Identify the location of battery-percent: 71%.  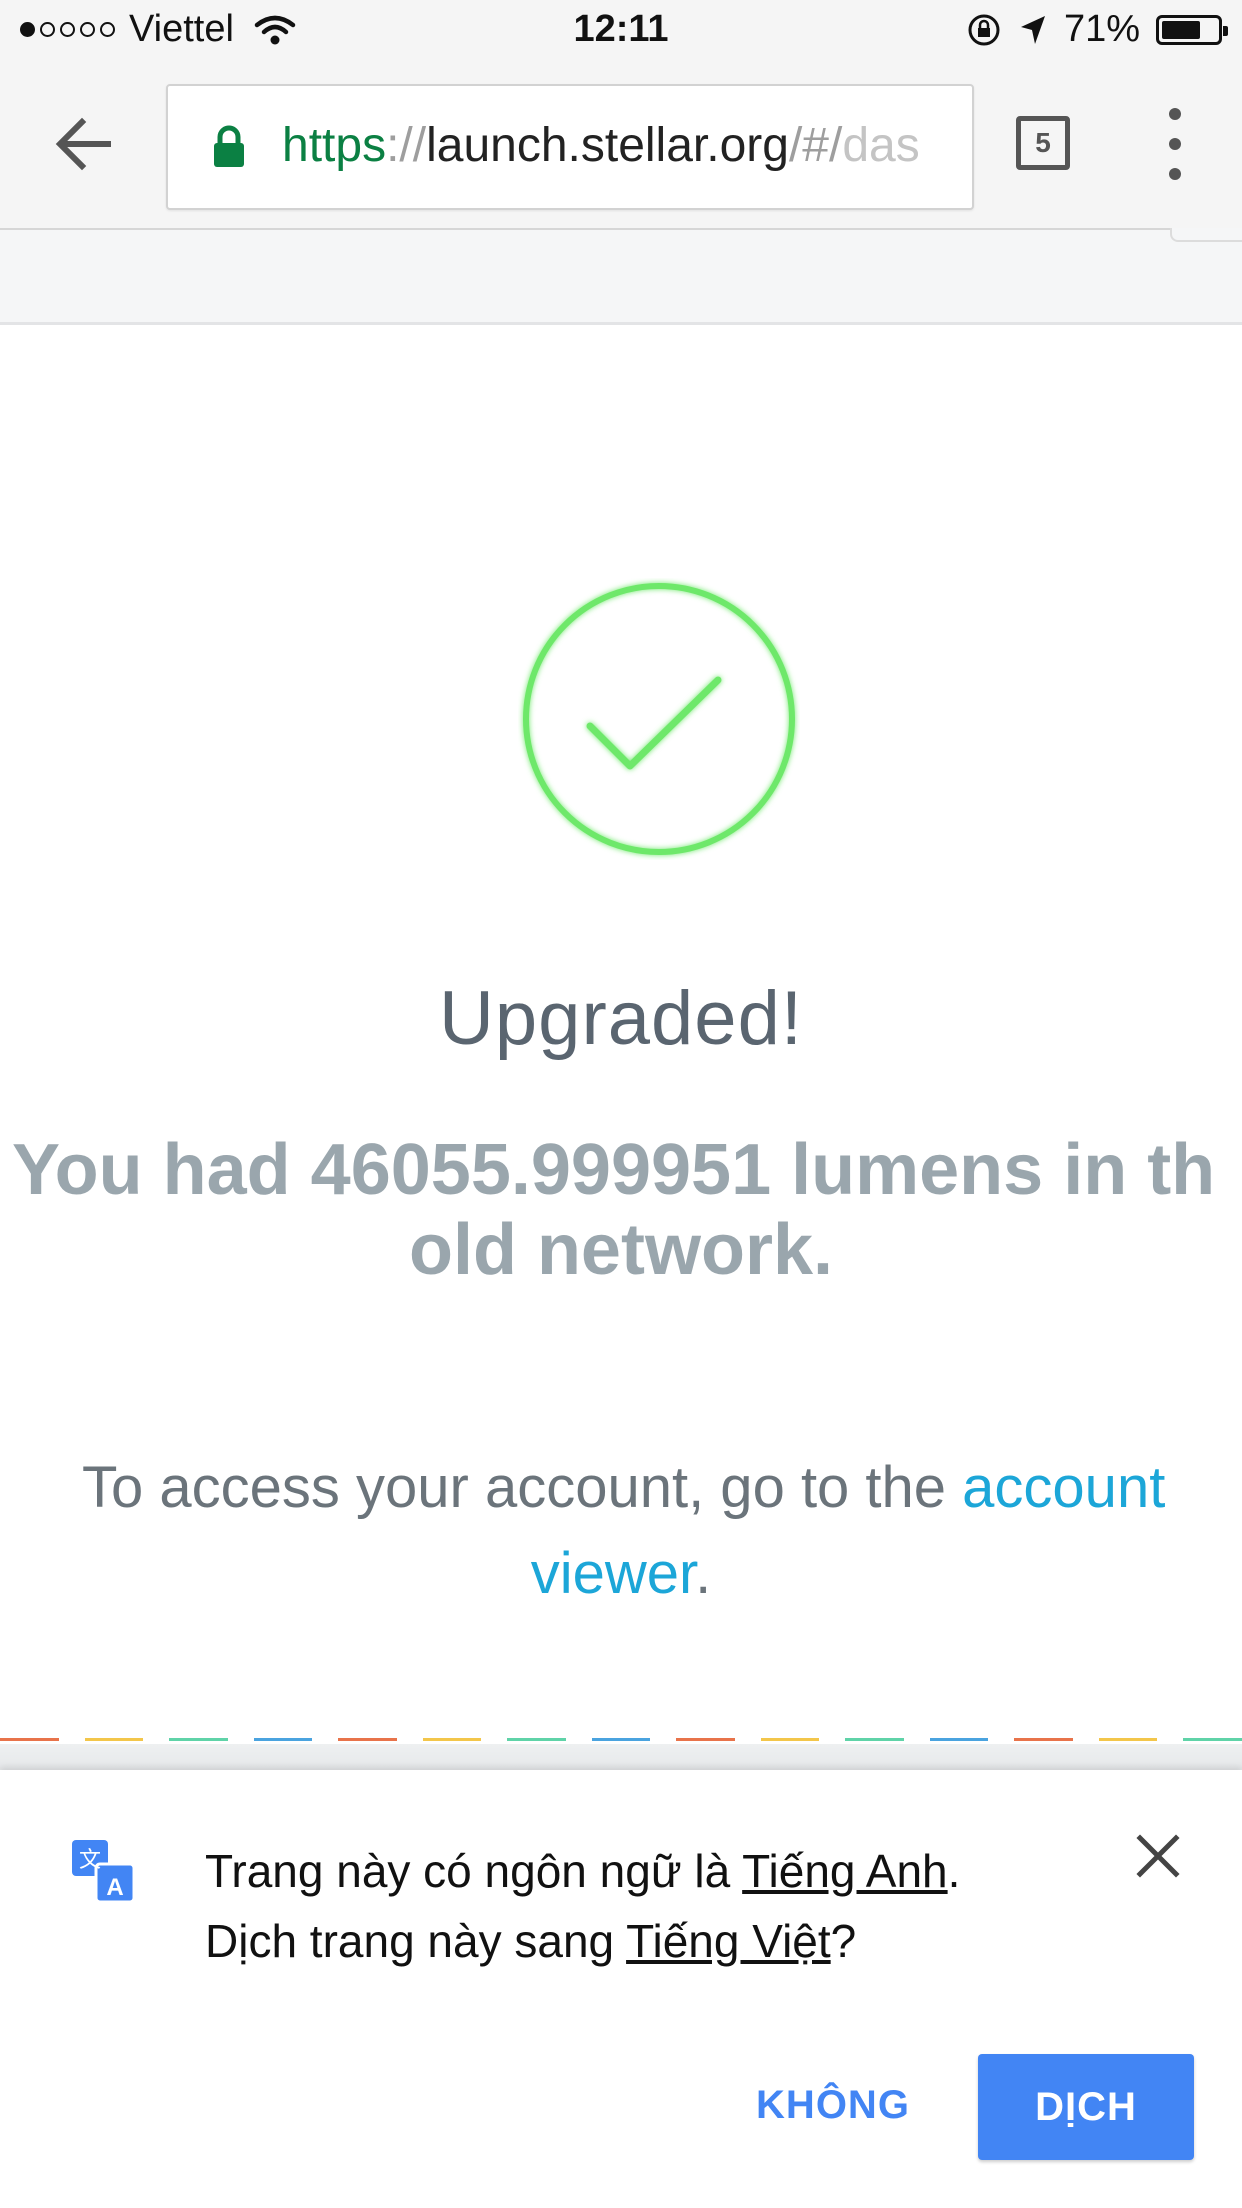
(1101, 29).